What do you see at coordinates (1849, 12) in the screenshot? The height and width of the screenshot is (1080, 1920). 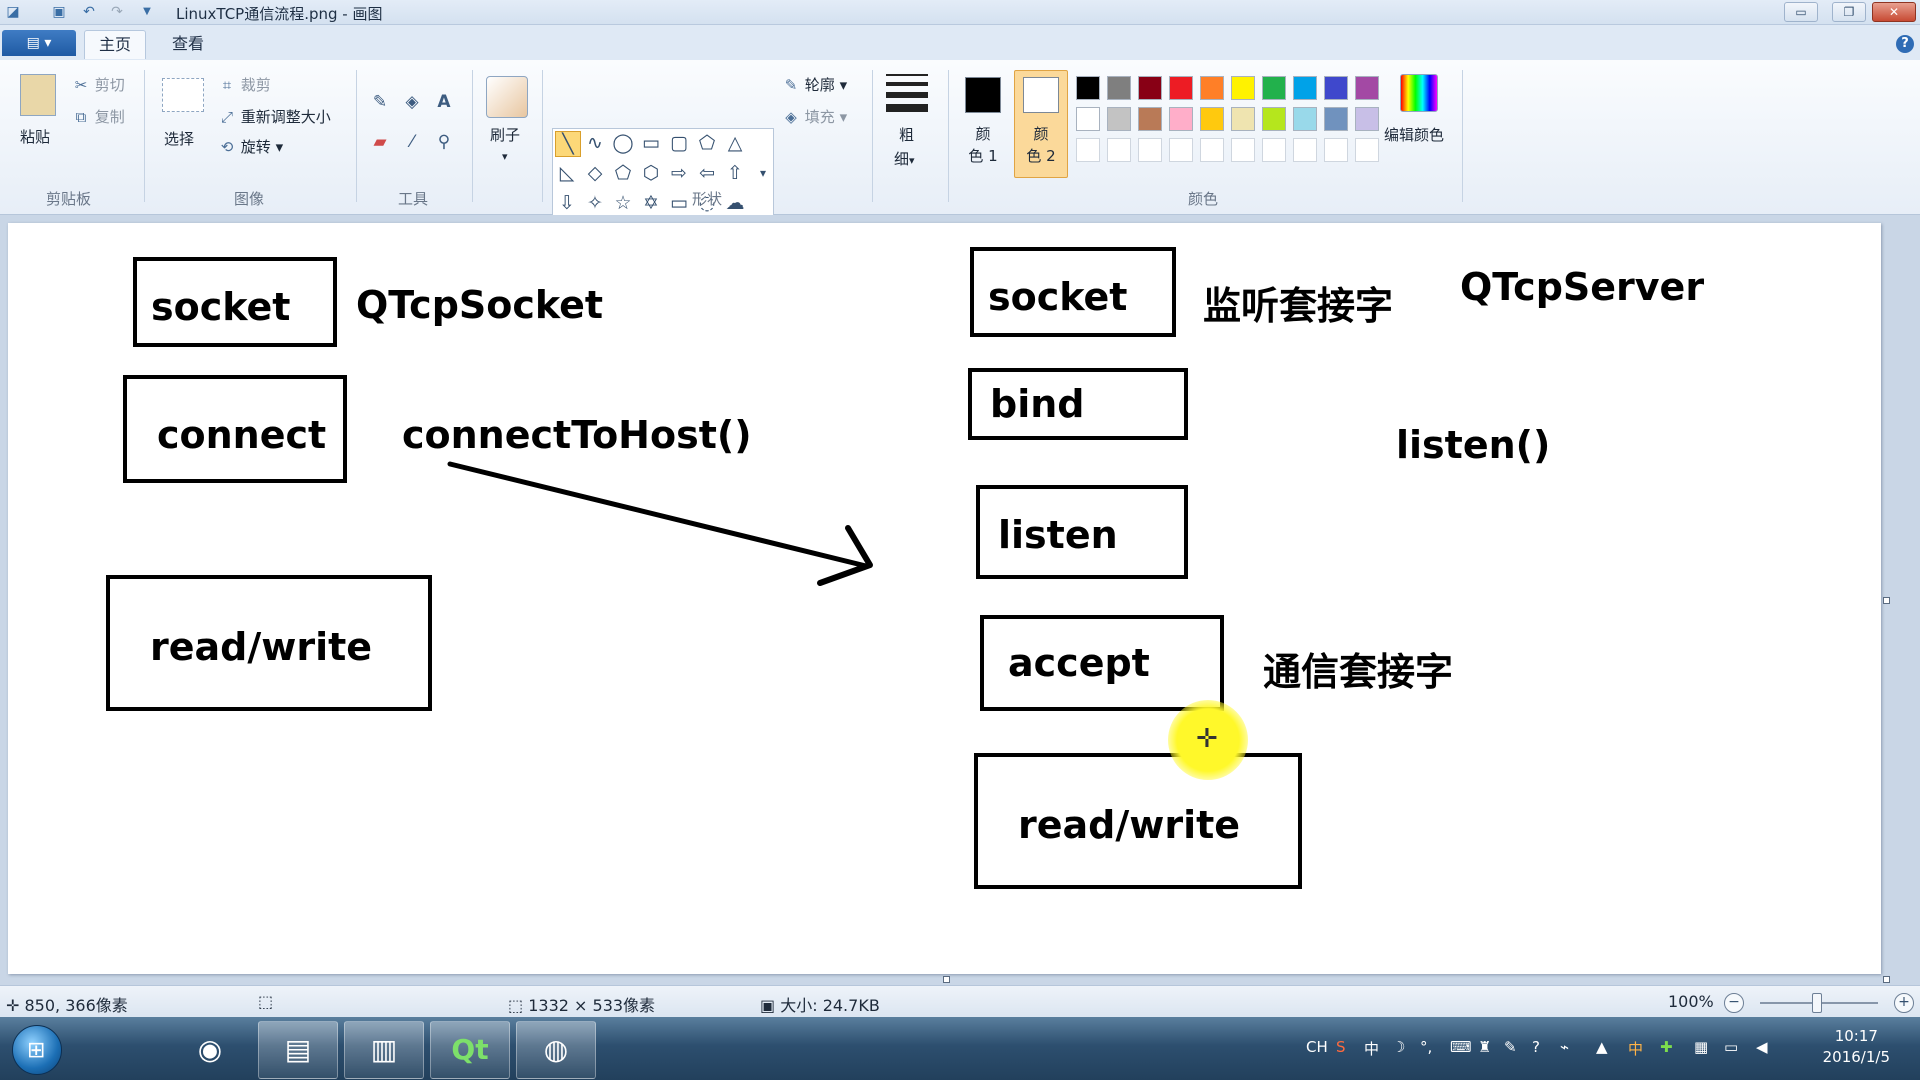 I see `restore-button: ❐` at bounding box center [1849, 12].